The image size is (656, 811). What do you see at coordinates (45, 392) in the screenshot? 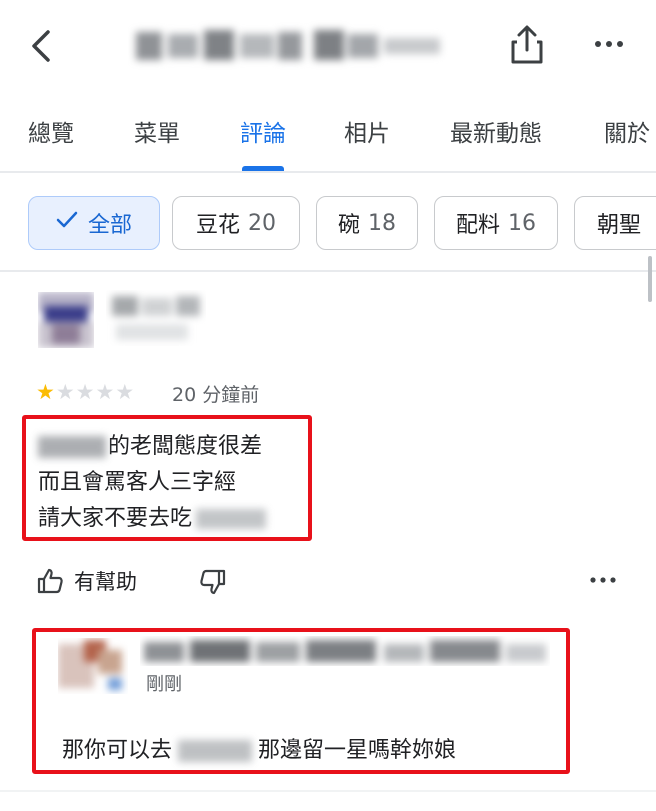
I see `star-filled-icon: ★` at bounding box center [45, 392].